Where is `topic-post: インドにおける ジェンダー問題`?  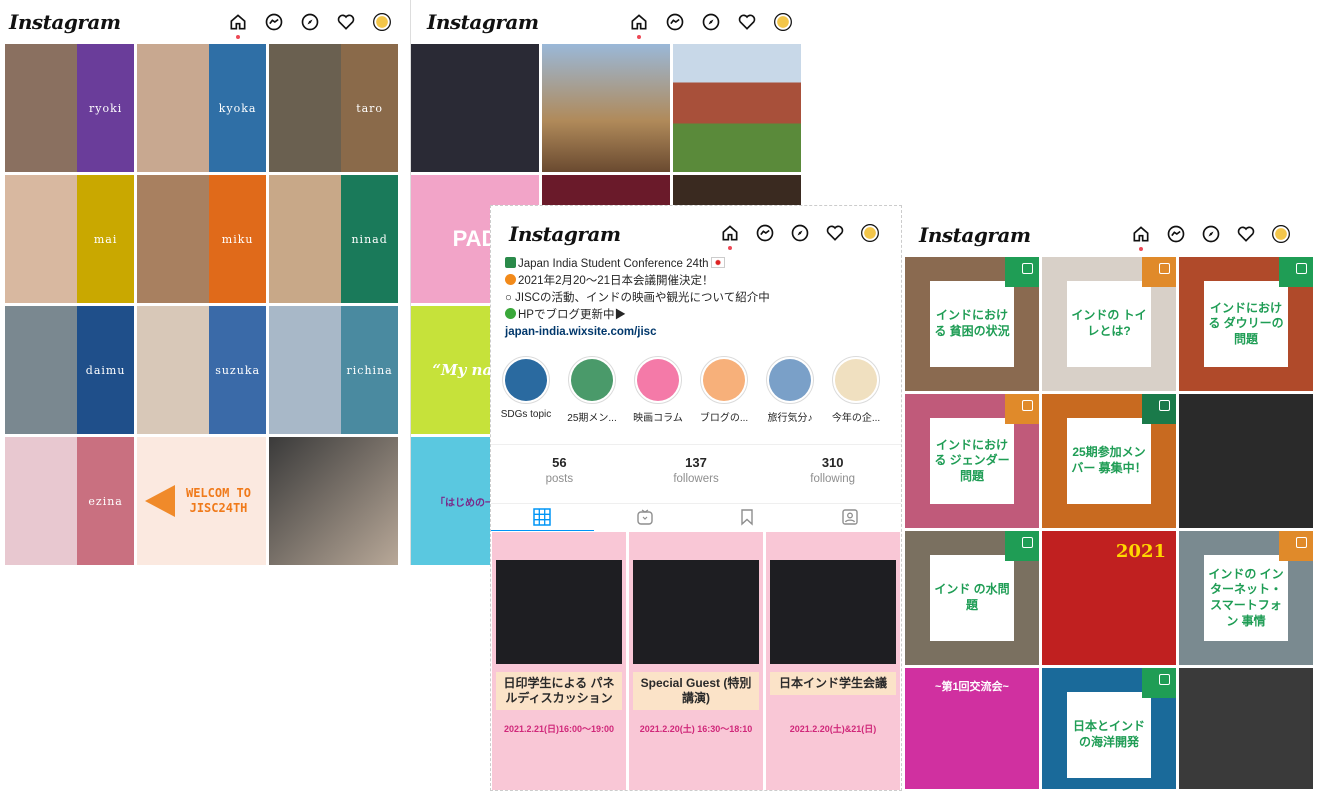 topic-post: インドにおける ジェンダー問題 is located at coordinates (972, 461).